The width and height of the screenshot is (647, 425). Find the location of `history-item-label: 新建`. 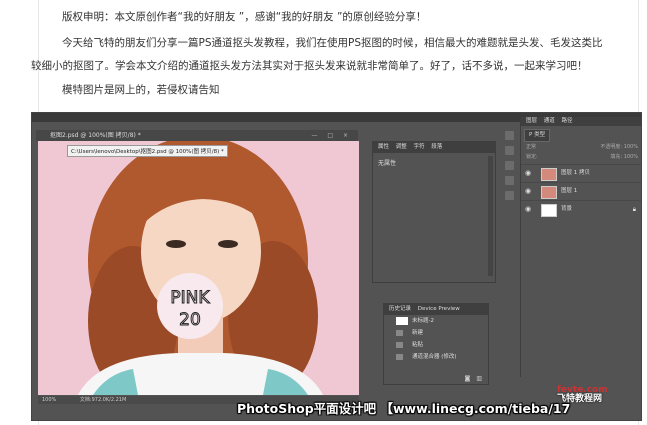

history-item-label: 新建 is located at coordinates (418, 333).